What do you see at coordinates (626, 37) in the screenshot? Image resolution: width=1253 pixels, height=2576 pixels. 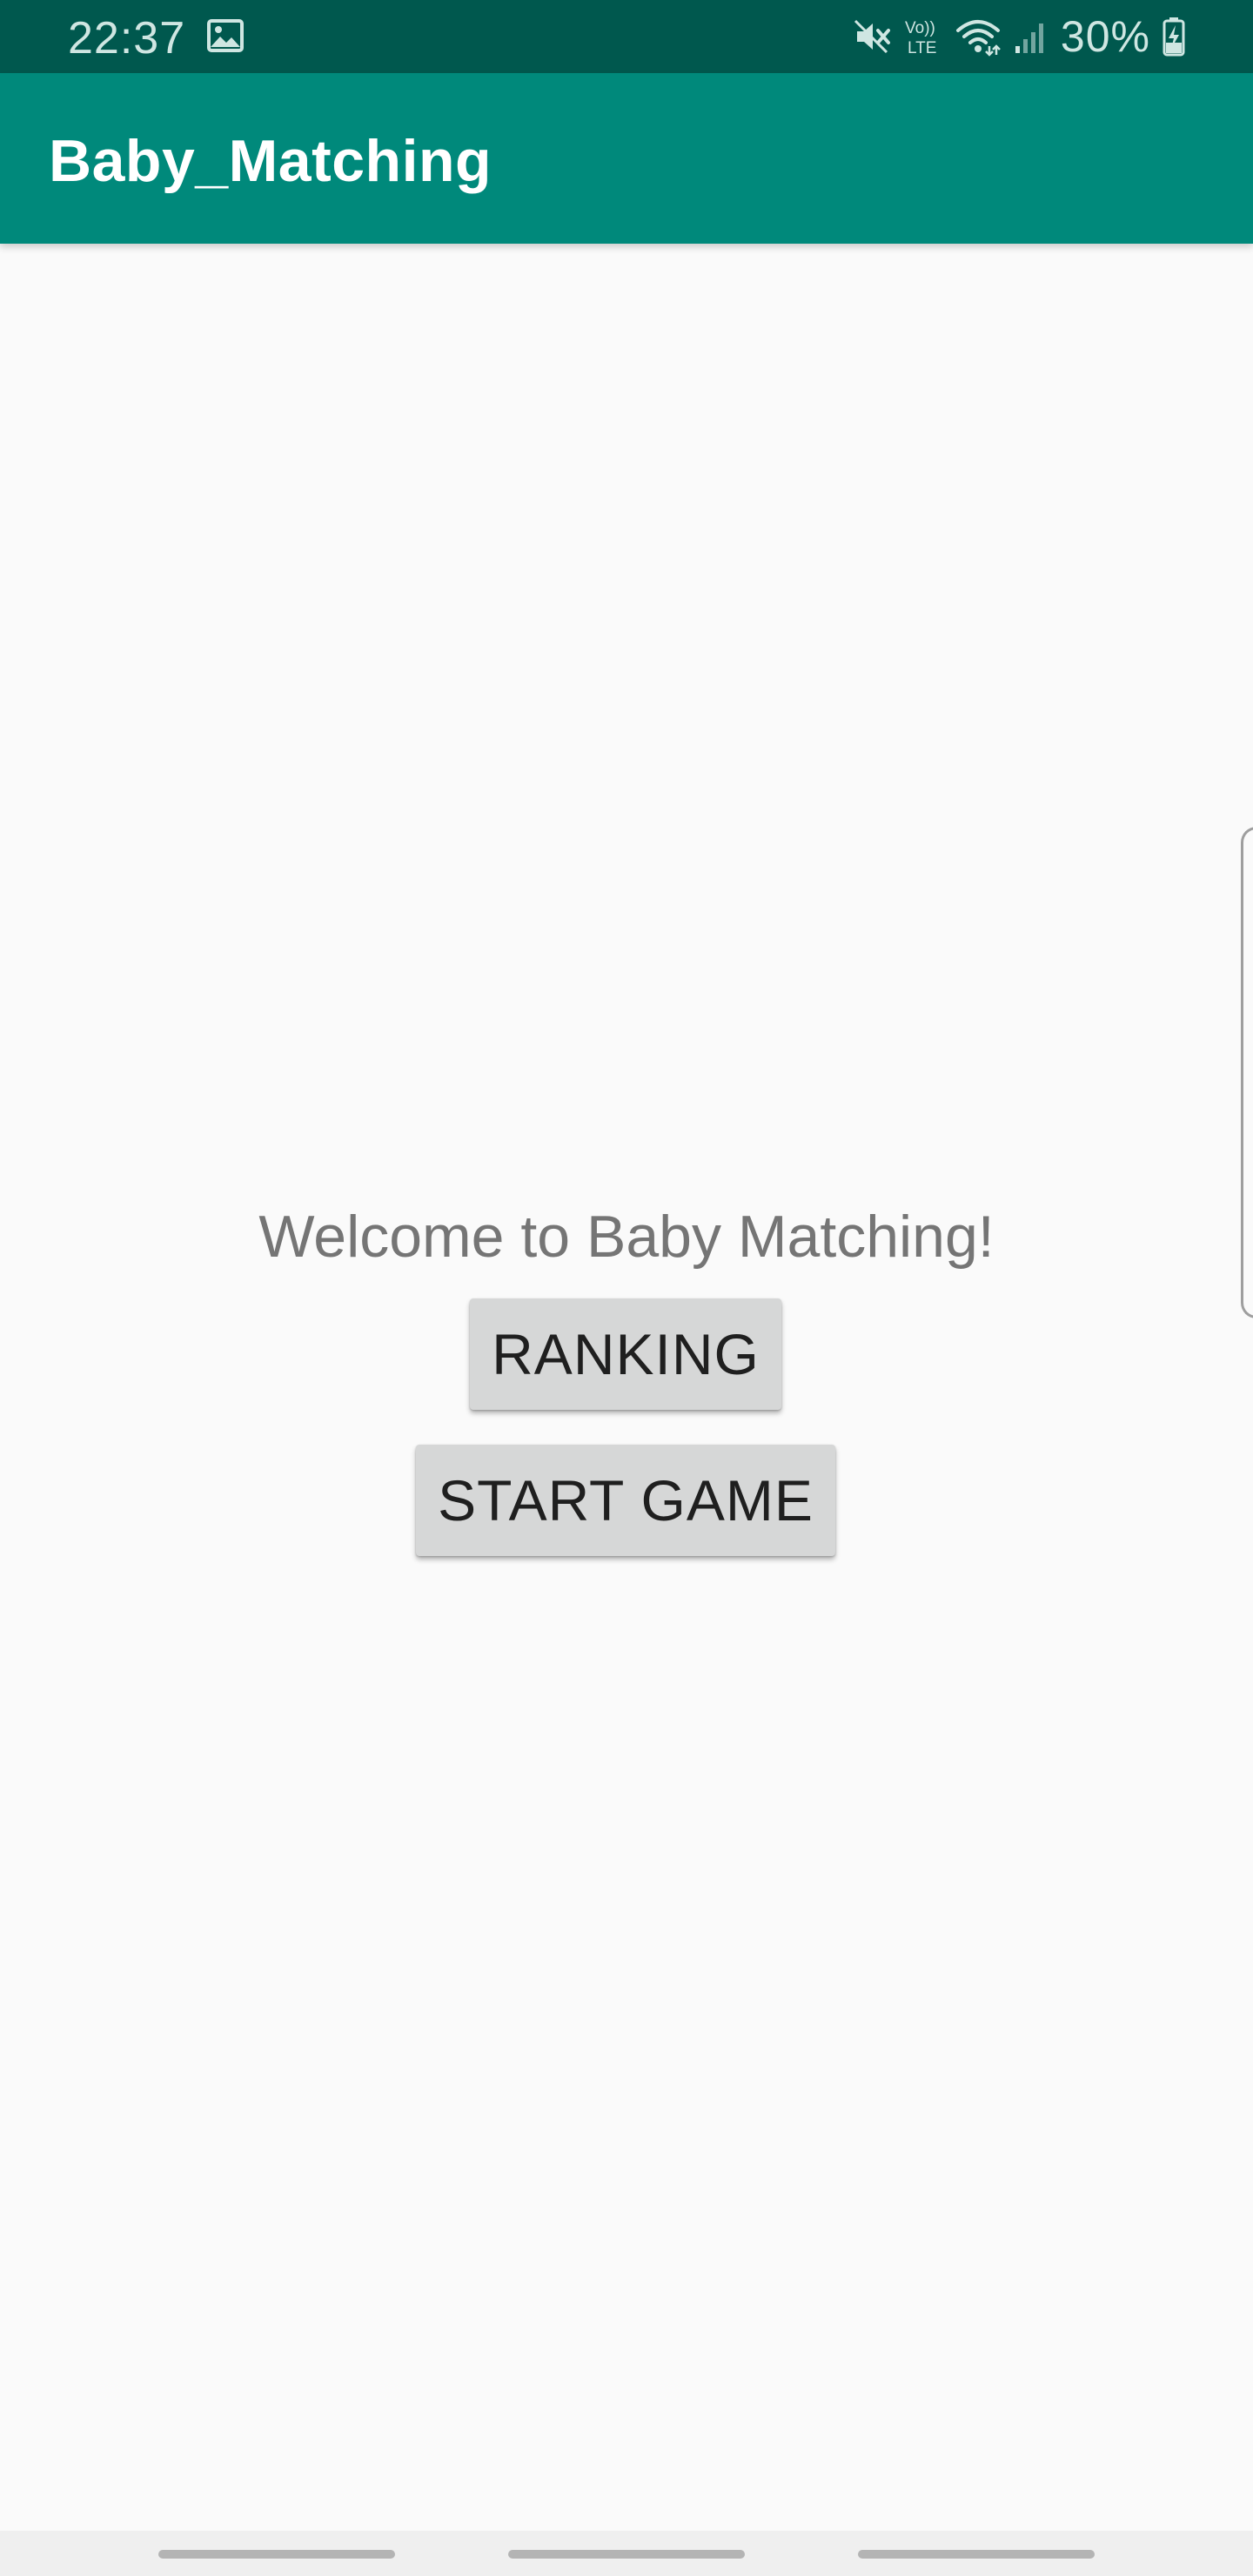 I see `status-bar: 22:37 Vo)) LTE 30%` at bounding box center [626, 37].